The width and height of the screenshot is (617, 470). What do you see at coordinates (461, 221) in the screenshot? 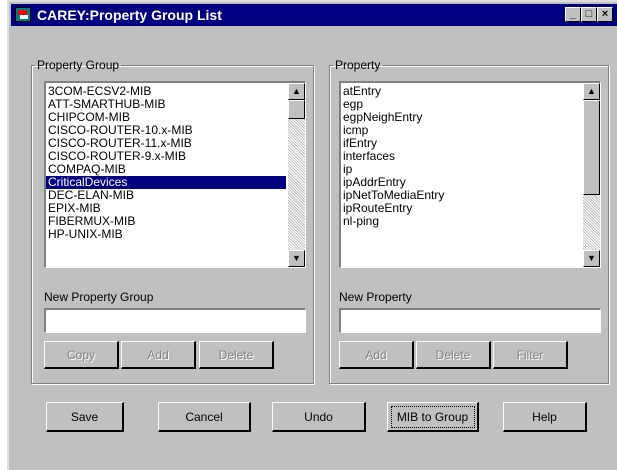
I see `list-item: nl-ping` at bounding box center [461, 221].